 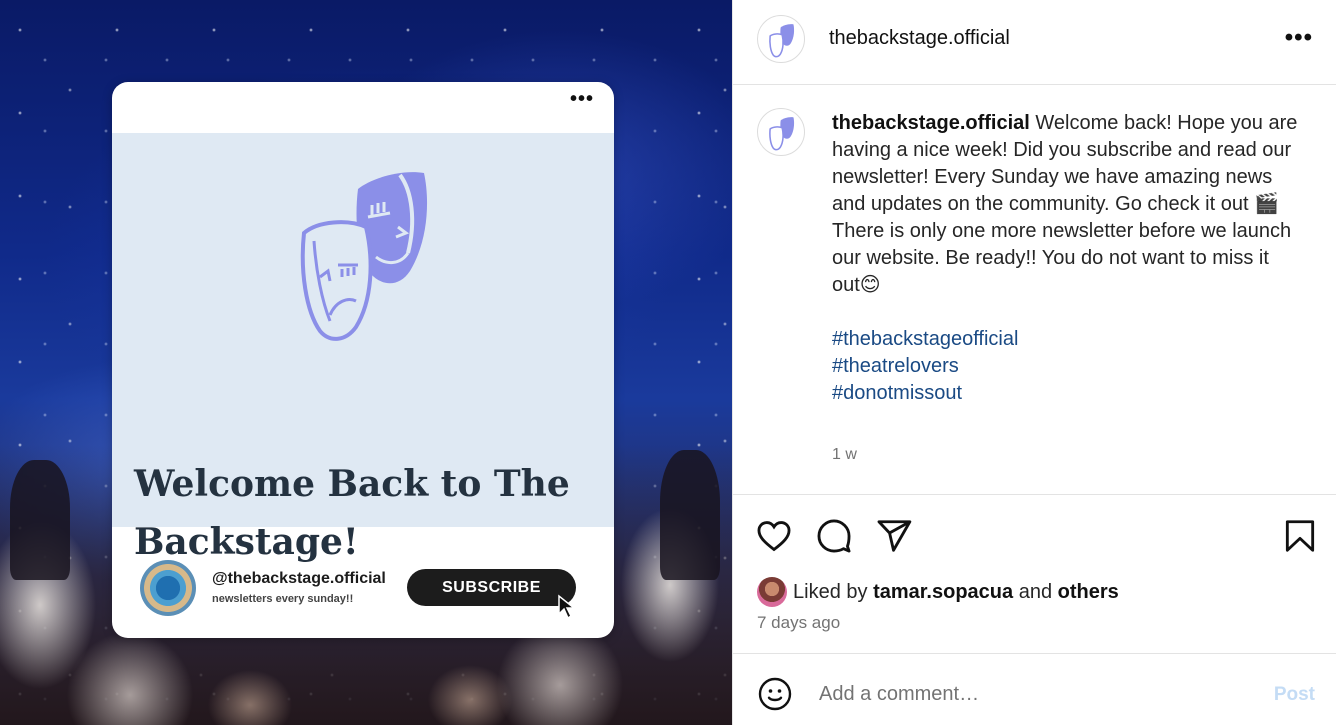 I want to click on liked-by-others-link: others, so click(x=1088, y=592).